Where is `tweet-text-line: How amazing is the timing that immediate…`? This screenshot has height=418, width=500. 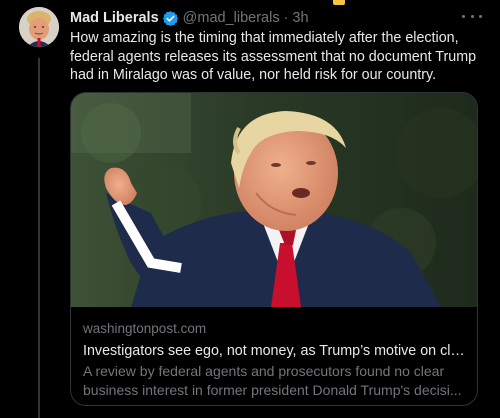 tweet-text-line: How amazing is the timing that immediate… is located at coordinates (264, 38).